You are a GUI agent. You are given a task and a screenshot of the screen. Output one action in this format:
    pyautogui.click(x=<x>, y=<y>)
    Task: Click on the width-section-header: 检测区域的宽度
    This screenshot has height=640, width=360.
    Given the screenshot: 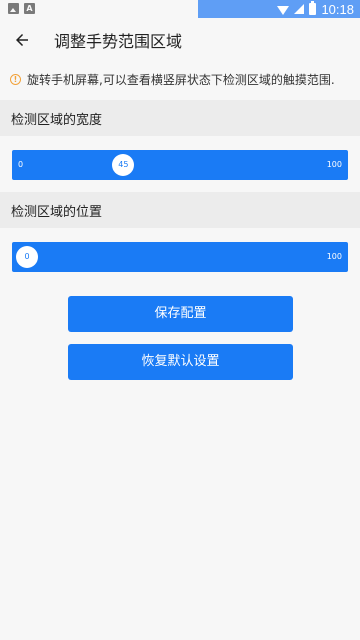 What is the action you would take?
    pyautogui.click(x=180, y=118)
    